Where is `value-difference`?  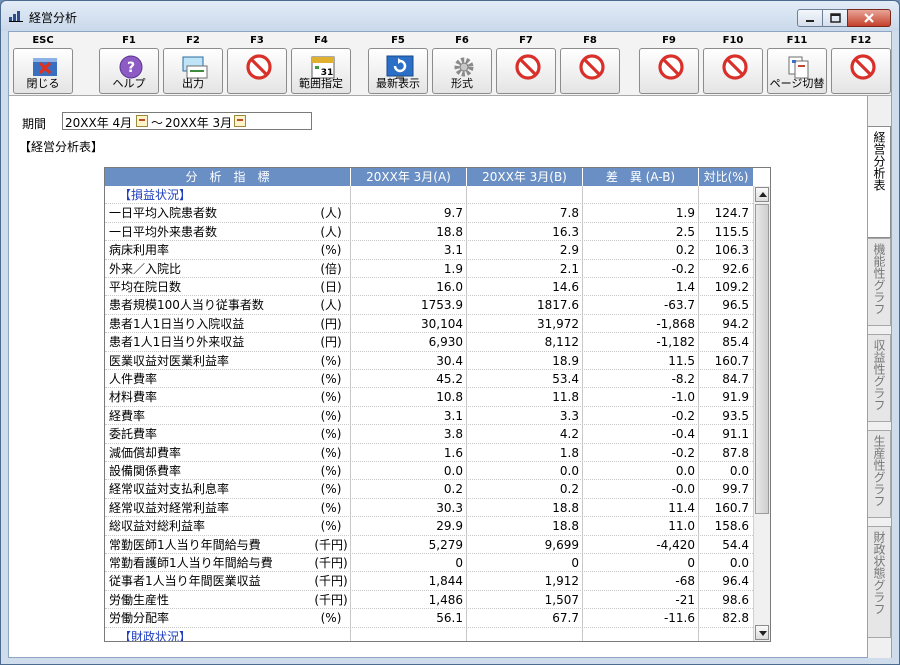 value-difference is located at coordinates (641, 634).